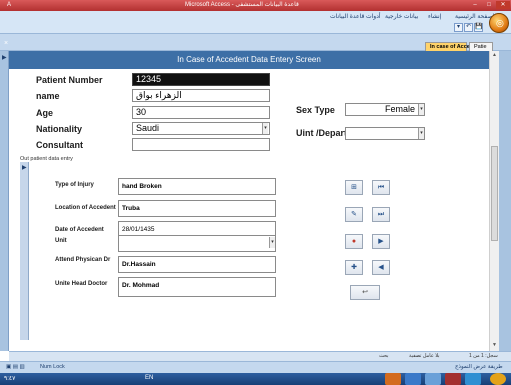 The width and height of the screenshot is (511, 385). Describe the element at coordinates (499, 23) in the screenshot. I see `office-button-icon: ◎` at that location.